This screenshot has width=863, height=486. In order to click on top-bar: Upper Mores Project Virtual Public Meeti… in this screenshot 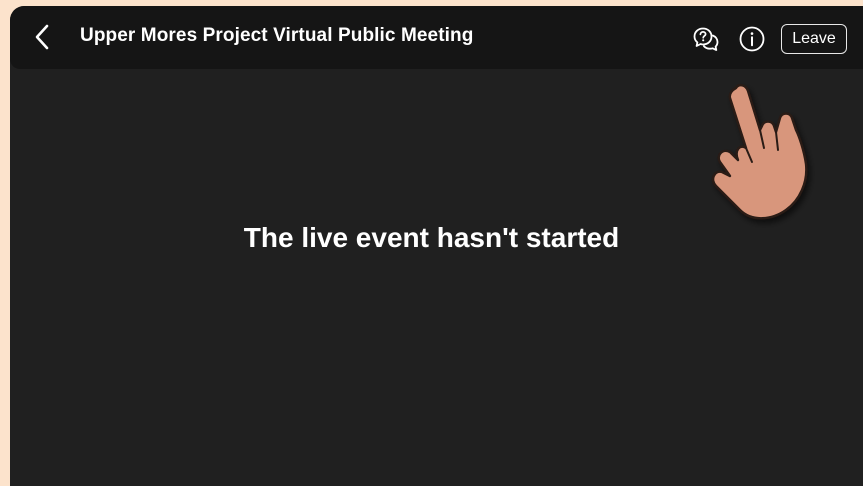, I will do `click(436, 37)`.